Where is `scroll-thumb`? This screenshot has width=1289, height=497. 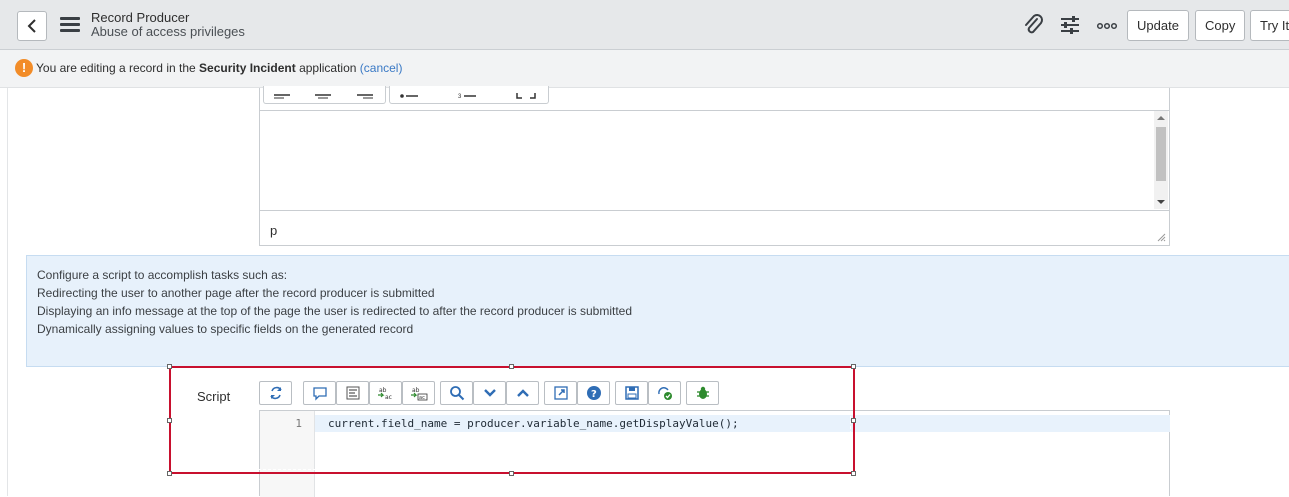 scroll-thumb is located at coordinates (1161, 154).